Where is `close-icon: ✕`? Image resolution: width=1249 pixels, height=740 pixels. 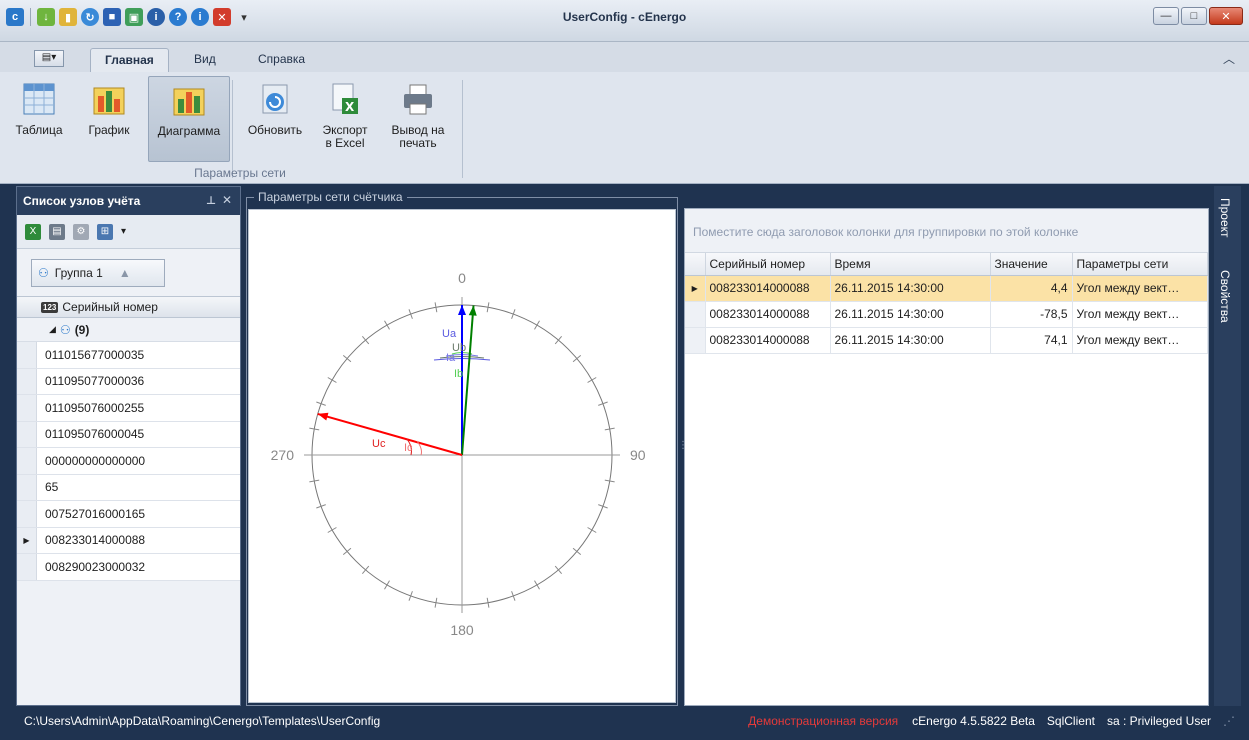
close-icon: ✕ is located at coordinates (227, 200).